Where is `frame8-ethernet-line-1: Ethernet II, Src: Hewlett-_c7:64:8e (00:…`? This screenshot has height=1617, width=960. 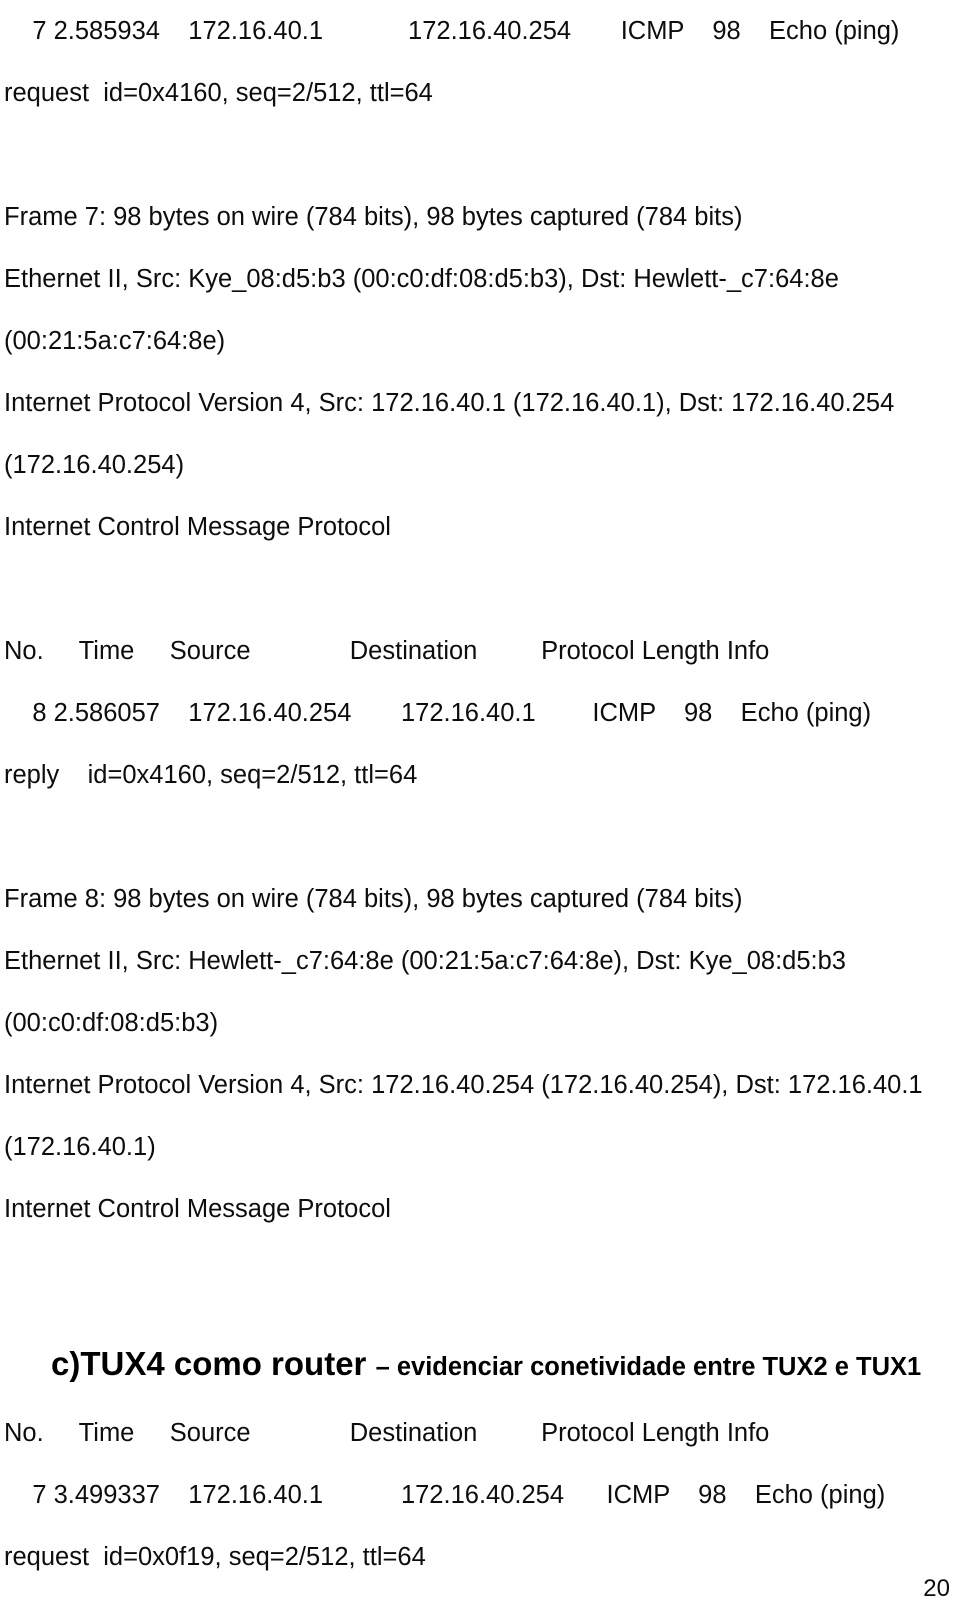 frame8-ethernet-line-1: Ethernet II, Src: Hewlett-_c7:64:8e (00:… is located at coordinates (425, 961).